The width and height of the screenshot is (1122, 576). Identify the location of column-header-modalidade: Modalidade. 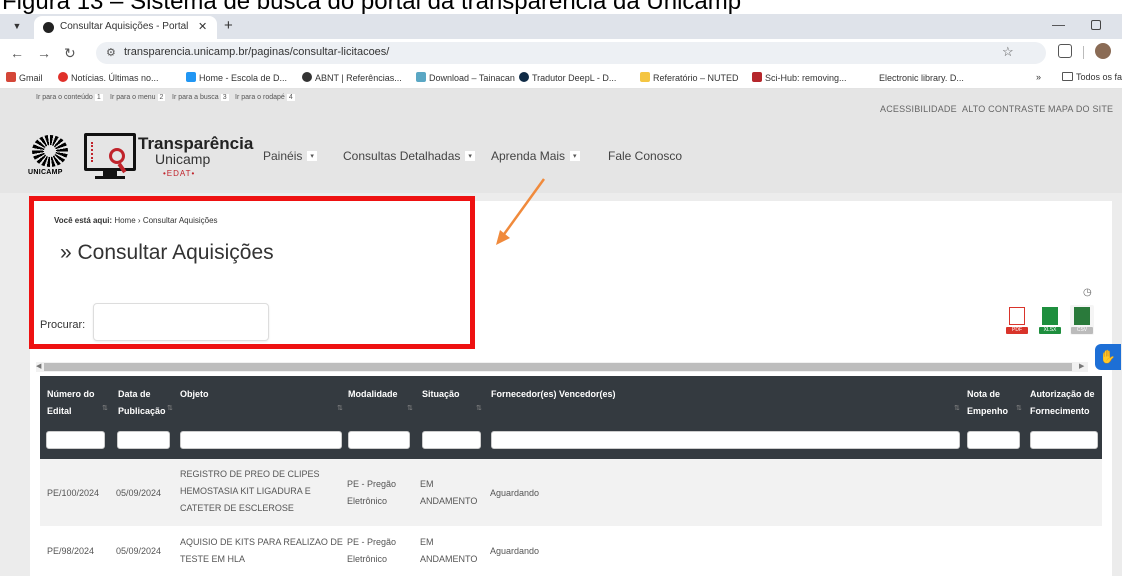
(373, 394).